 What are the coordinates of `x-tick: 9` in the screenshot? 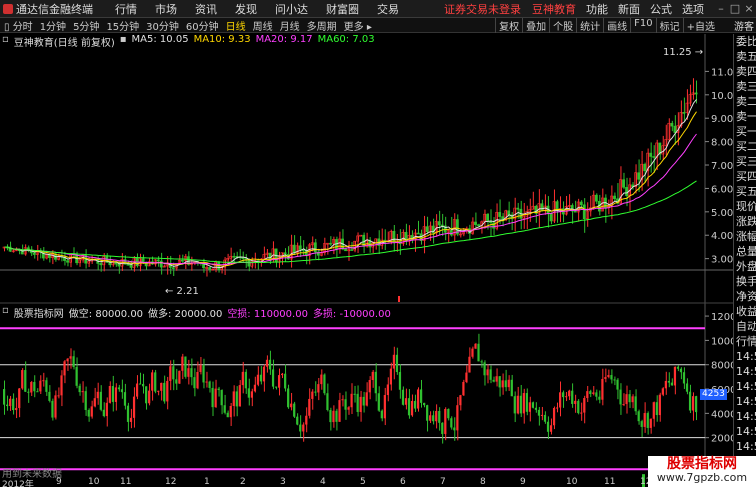 It's located at (523, 482).